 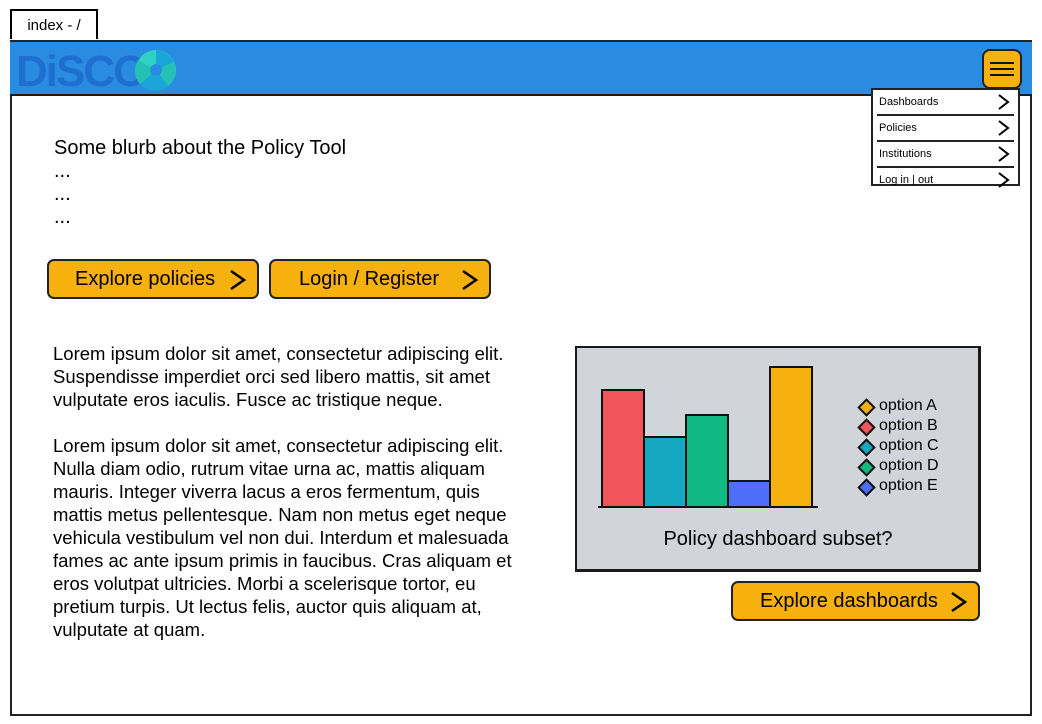 What do you see at coordinates (909, 445) in the screenshot?
I see `legend-label: option C` at bounding box center [909, 445].